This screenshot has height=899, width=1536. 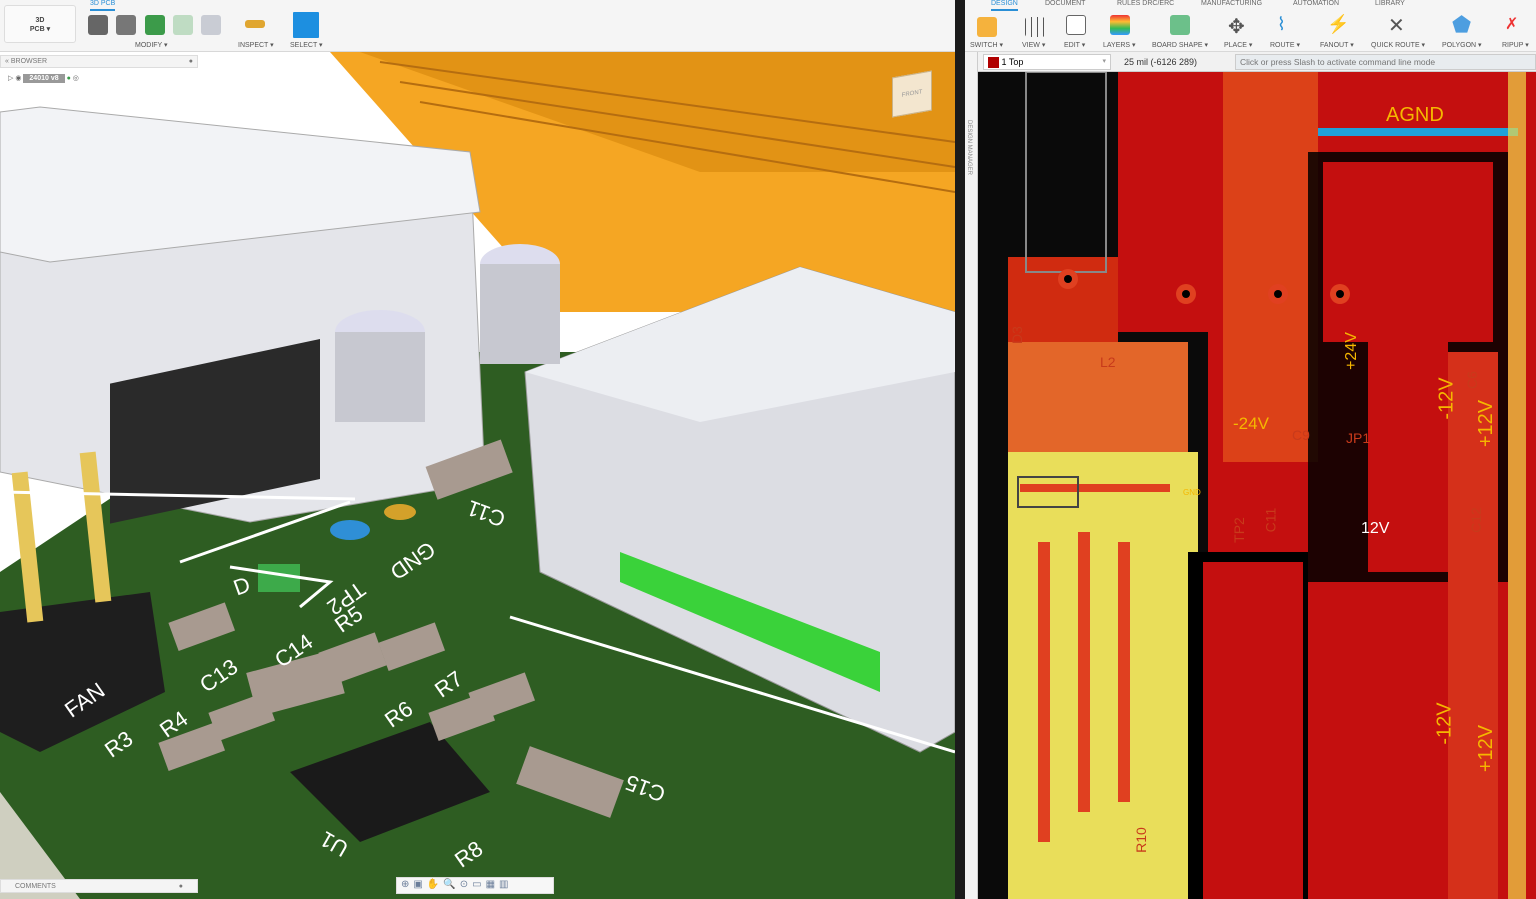 What do you see at coordinates (1033, 45) in the screenshot?
I see `view-menu: VIEW ▾` at bounding box center [1033, 45].